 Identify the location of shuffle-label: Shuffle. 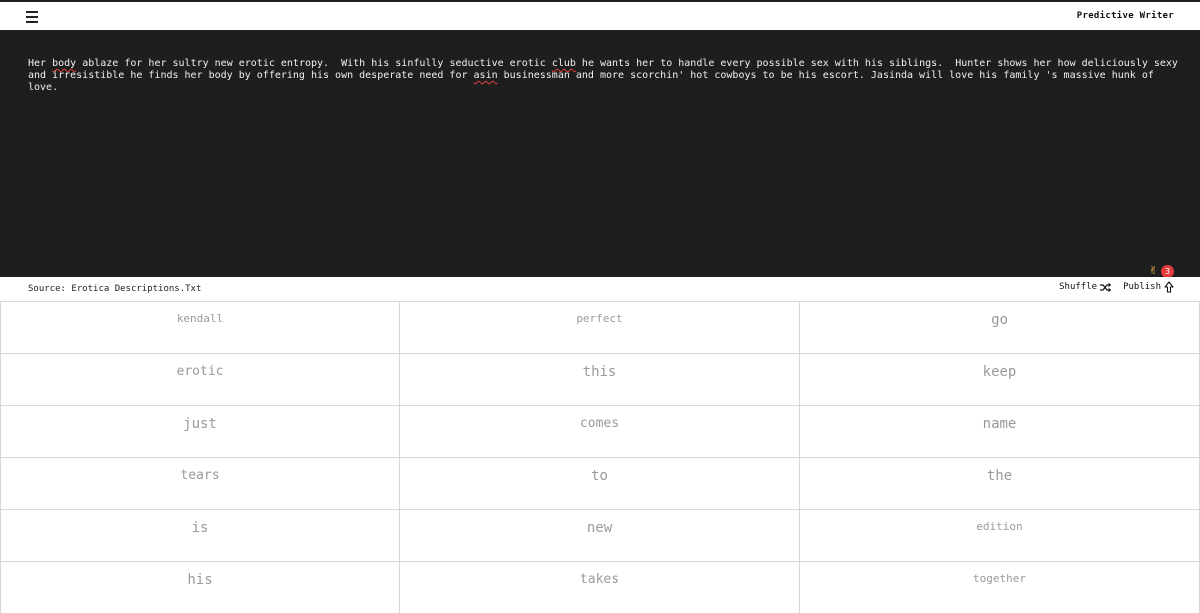
(1078, 287).